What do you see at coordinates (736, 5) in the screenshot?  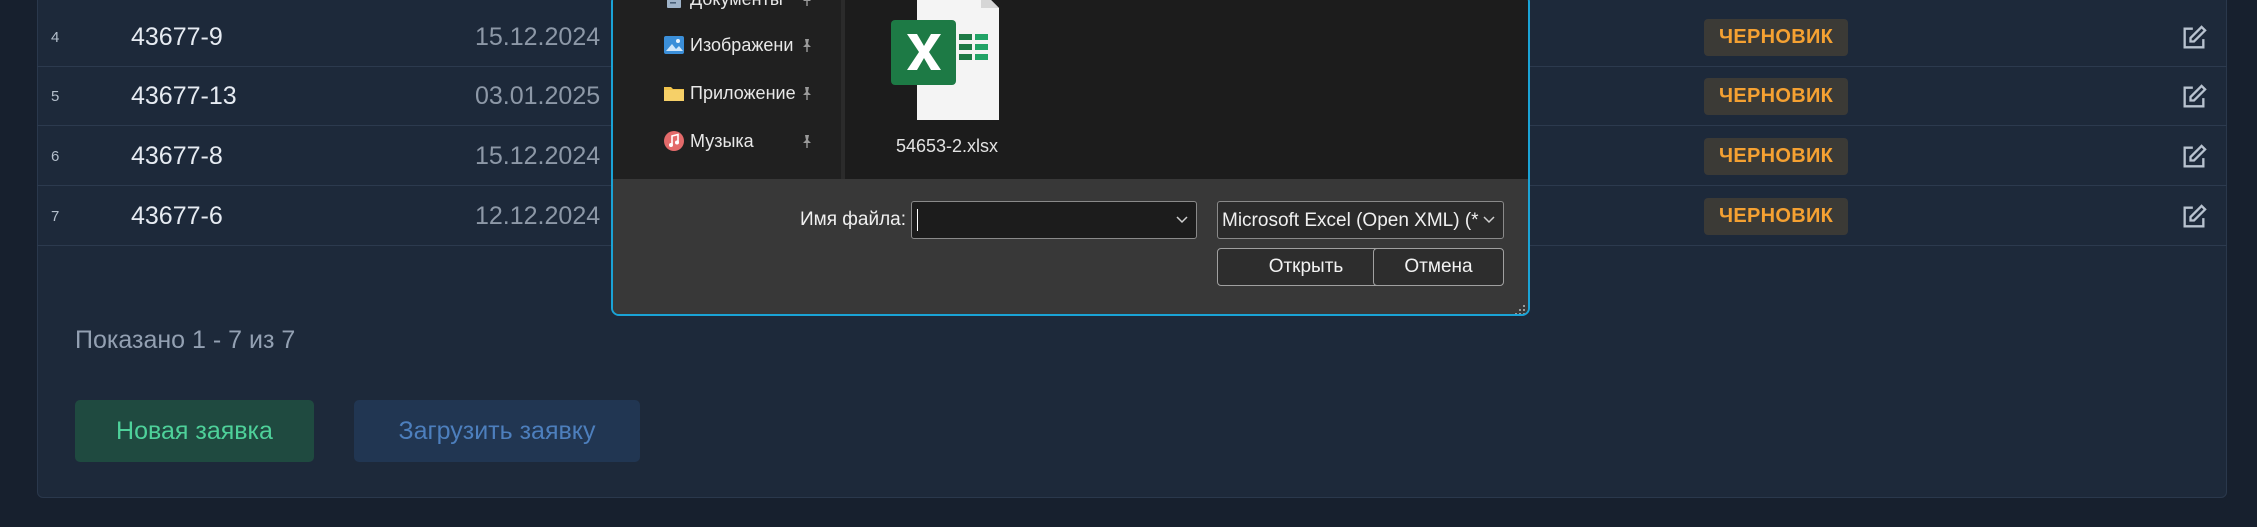 I see `nav-item-label: Документы` at bounding box center [736, 5].